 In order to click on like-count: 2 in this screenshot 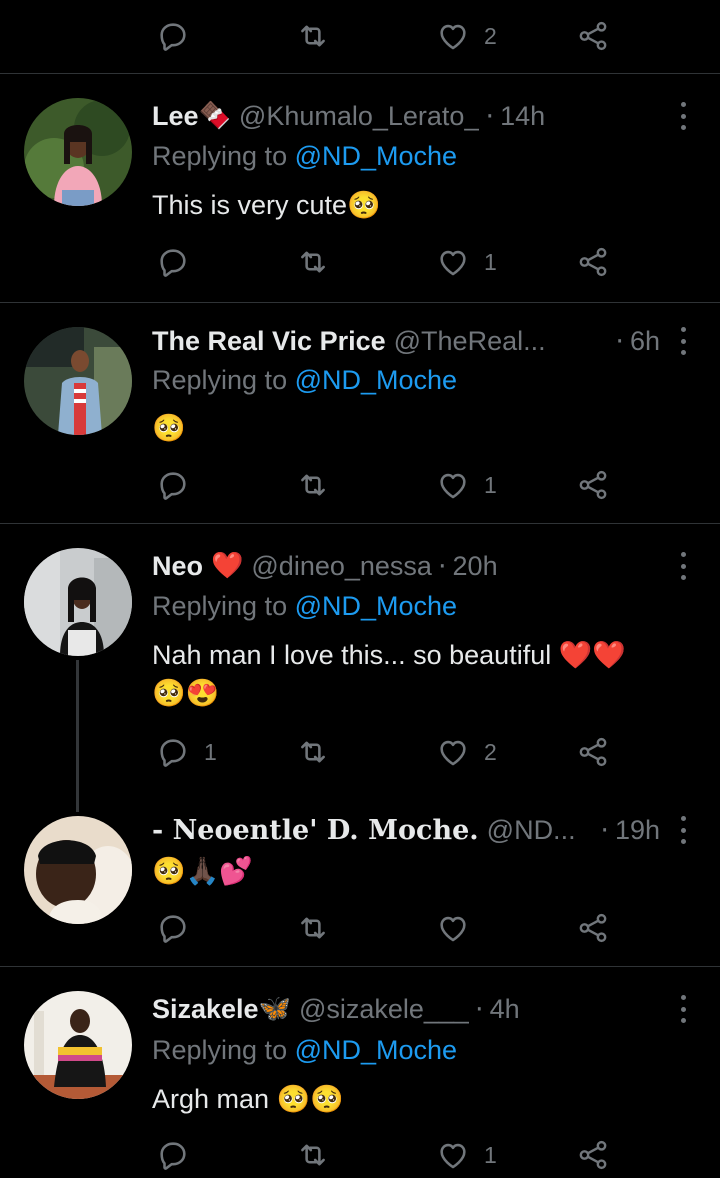, I will do `click(490, 751)`.